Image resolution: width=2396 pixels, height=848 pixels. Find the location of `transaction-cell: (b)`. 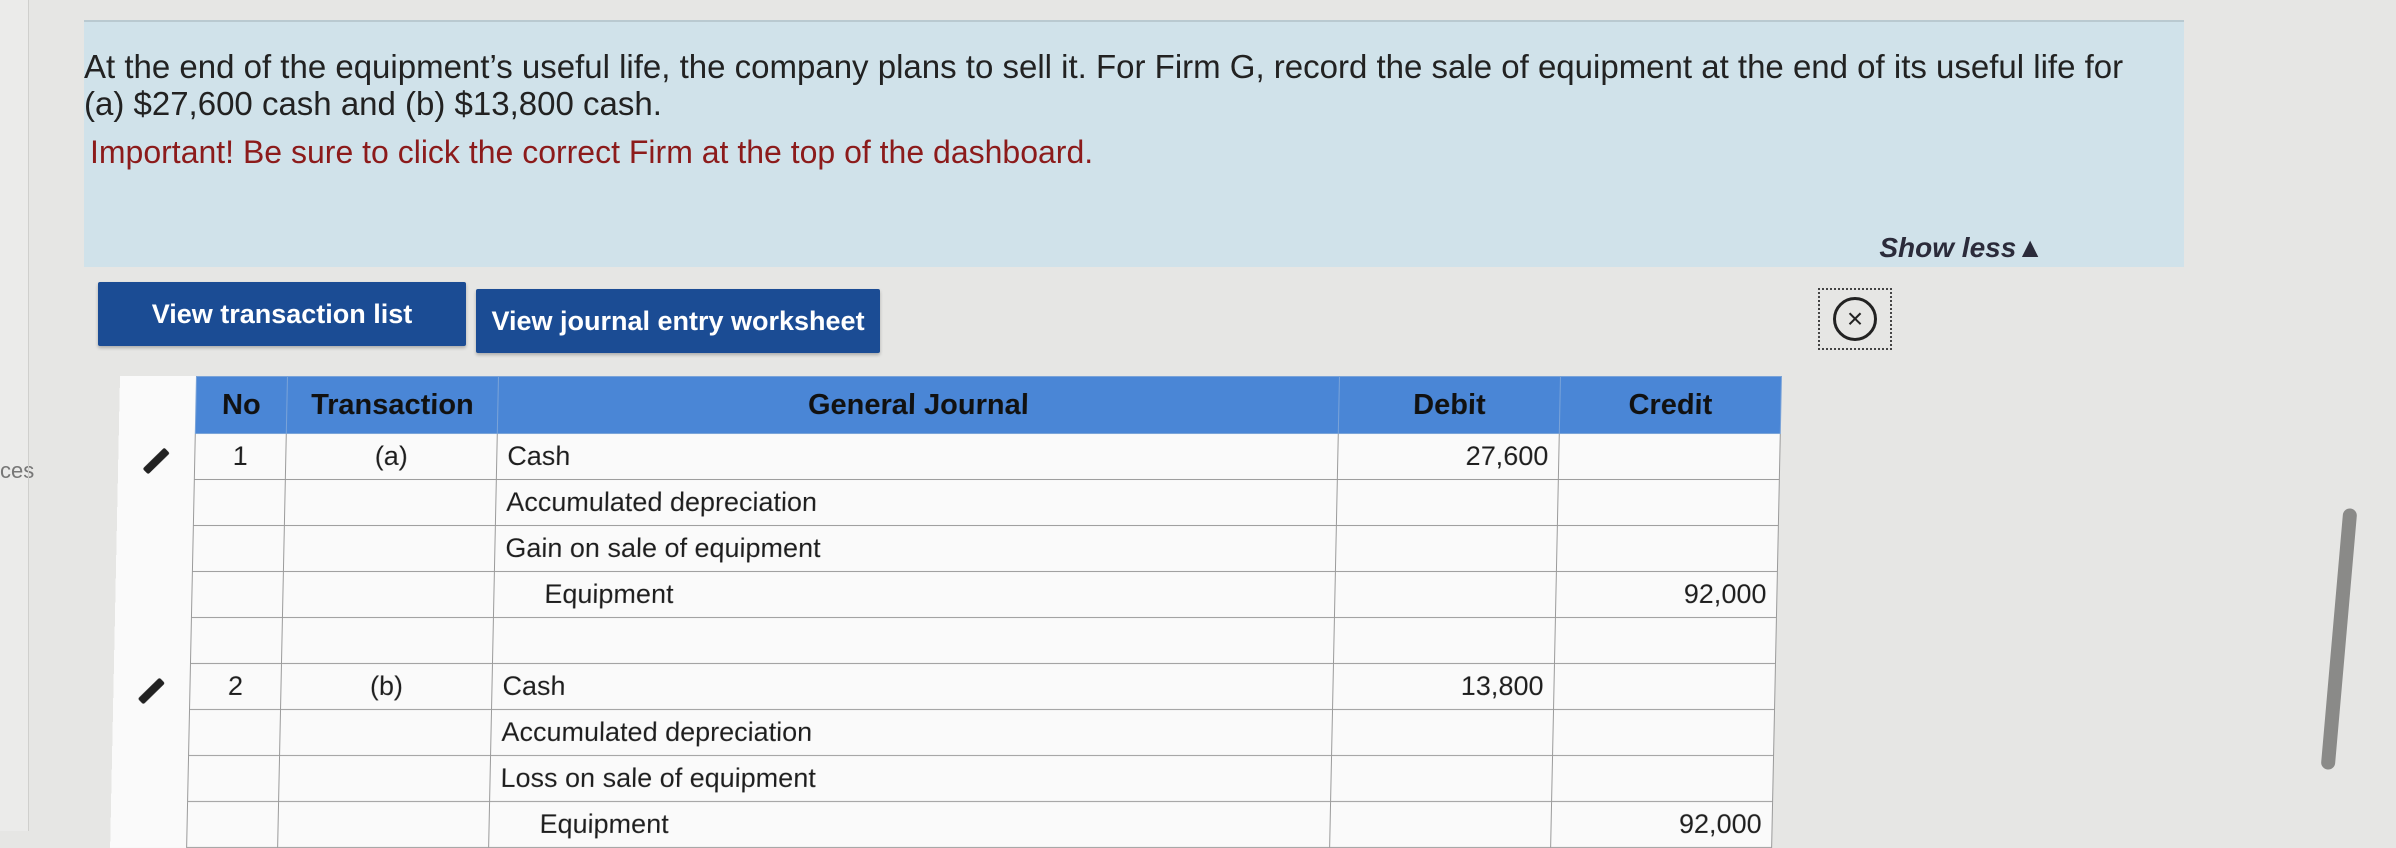

transaction-cell: (b) is located at coordinates (386, 686).